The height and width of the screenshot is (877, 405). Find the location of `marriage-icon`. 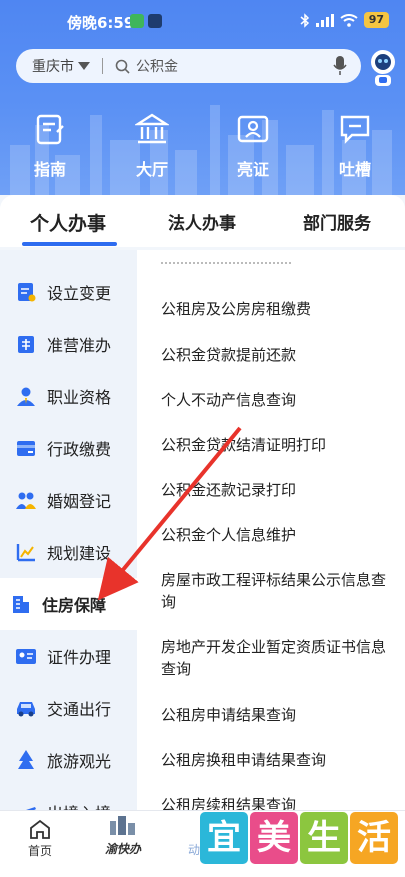

marriage-icon is located at coordinates (26, 500).